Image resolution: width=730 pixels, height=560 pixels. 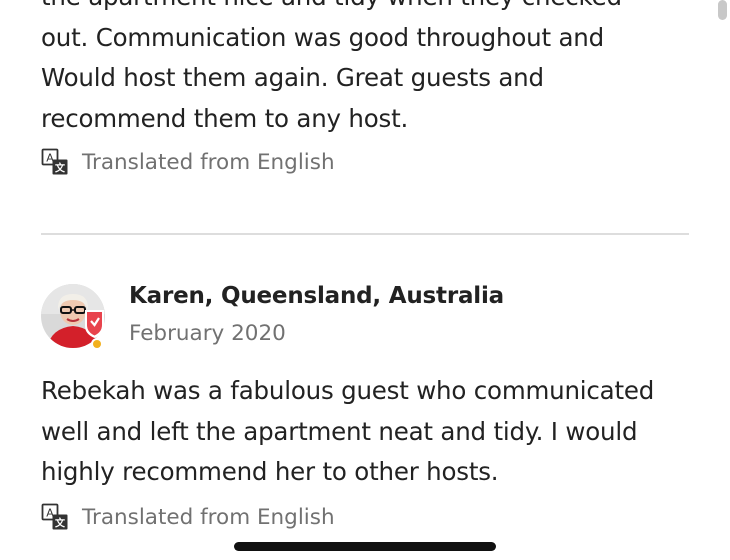 What do you see at coordinates (316, 296) in the screenshot?
I see `reviewer-name: Karen, Queensland, Australia` at bounding box center [316, 296].